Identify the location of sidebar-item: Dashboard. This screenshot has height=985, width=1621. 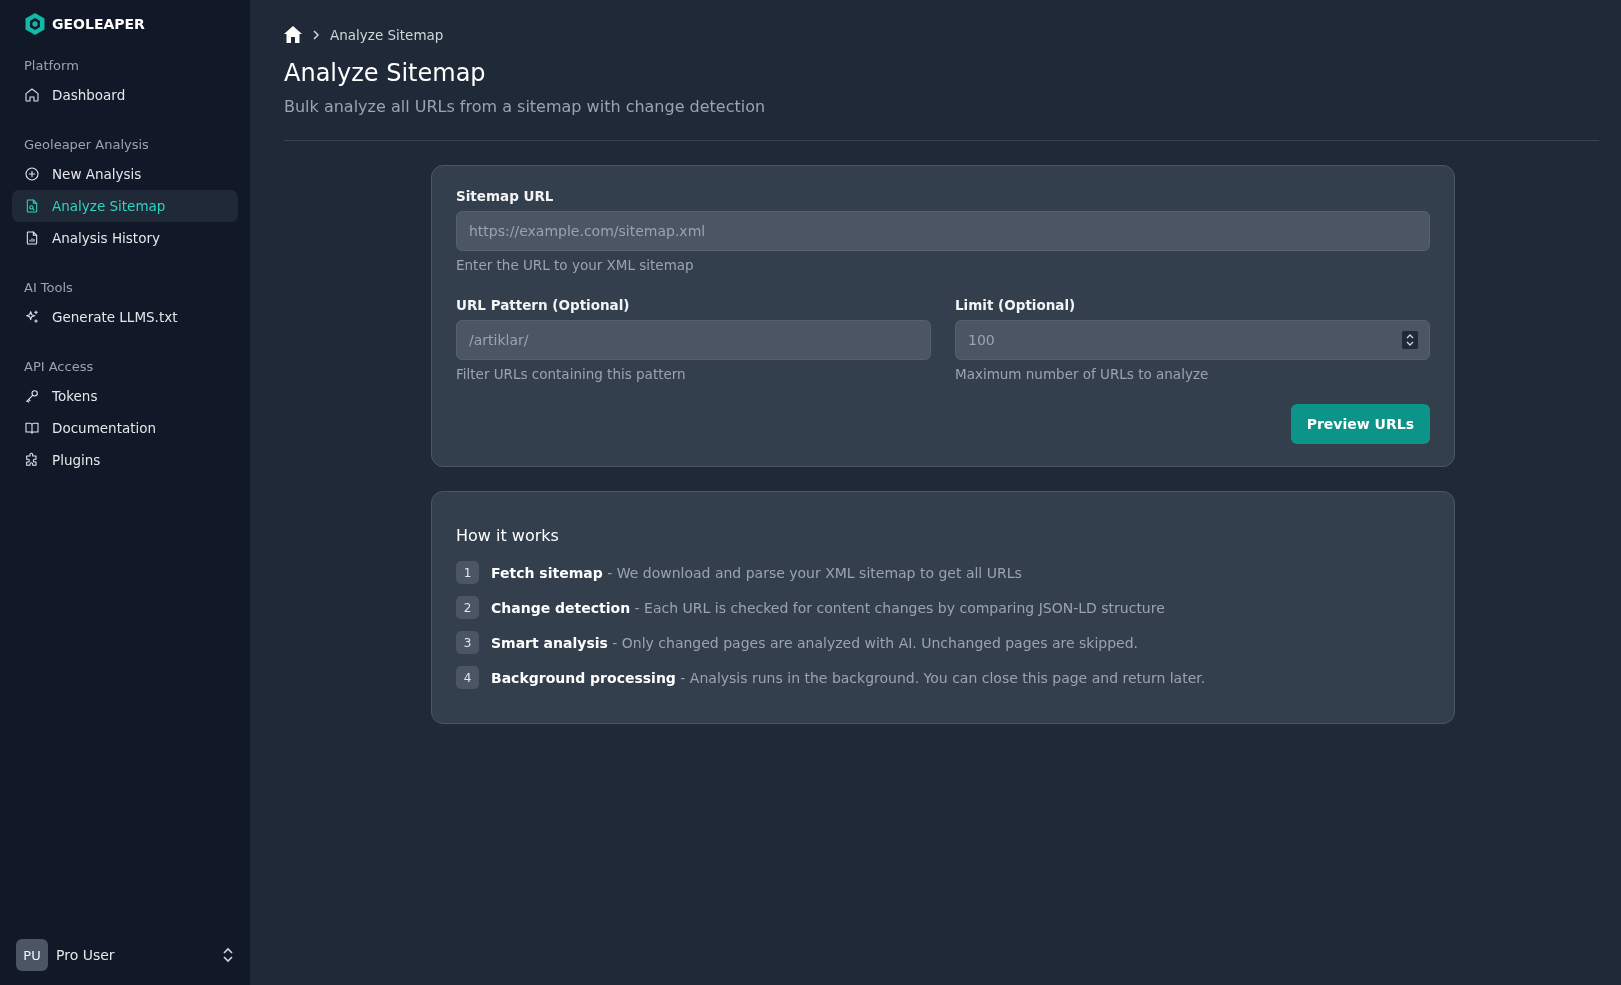
(125, 95).